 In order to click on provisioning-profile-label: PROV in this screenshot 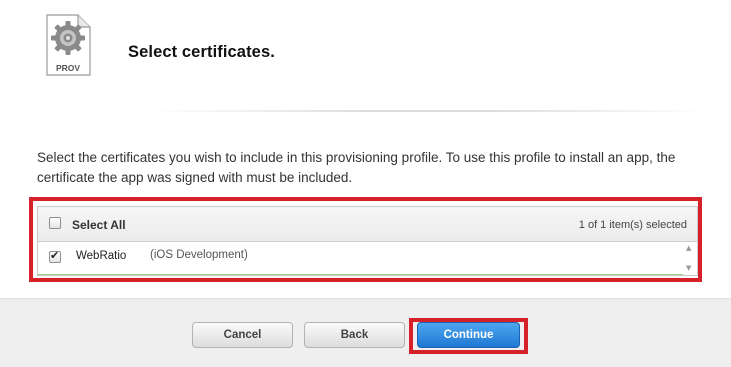, I will do `click(68, 68)`.